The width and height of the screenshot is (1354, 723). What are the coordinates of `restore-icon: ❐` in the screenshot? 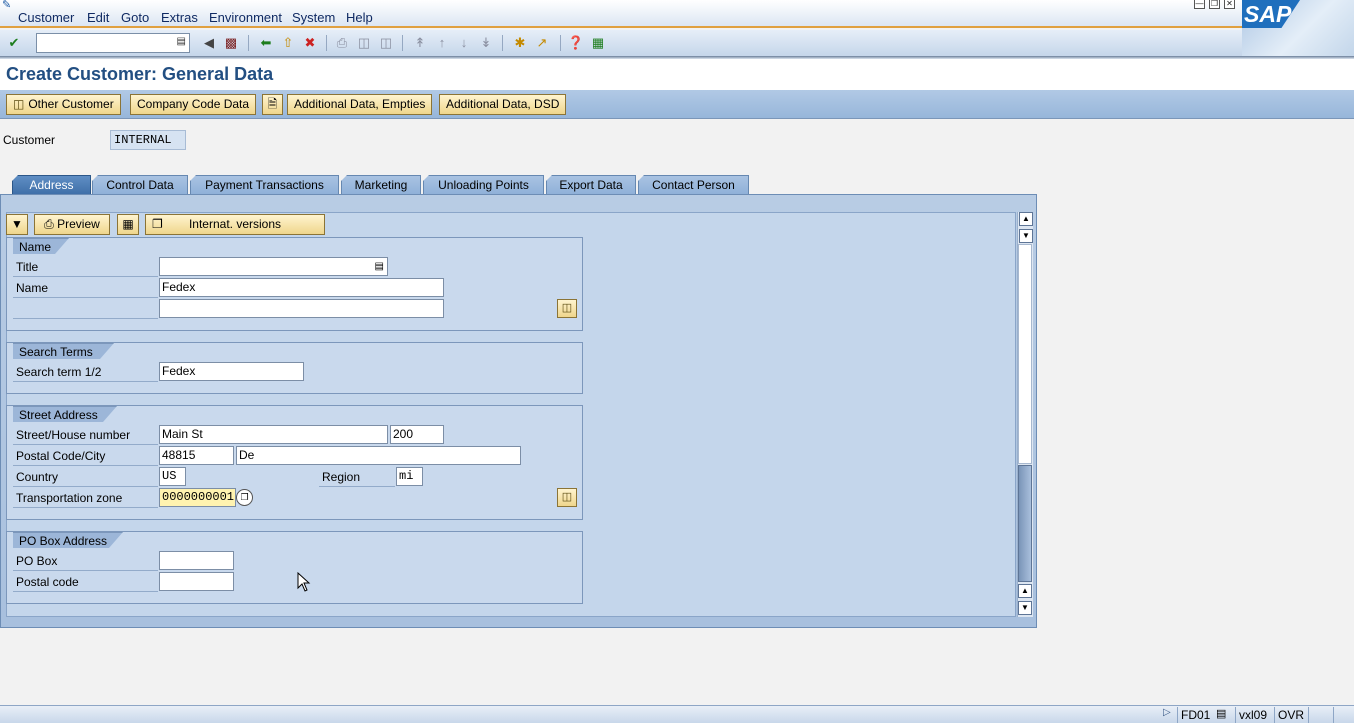 It's located at (1214, 4).